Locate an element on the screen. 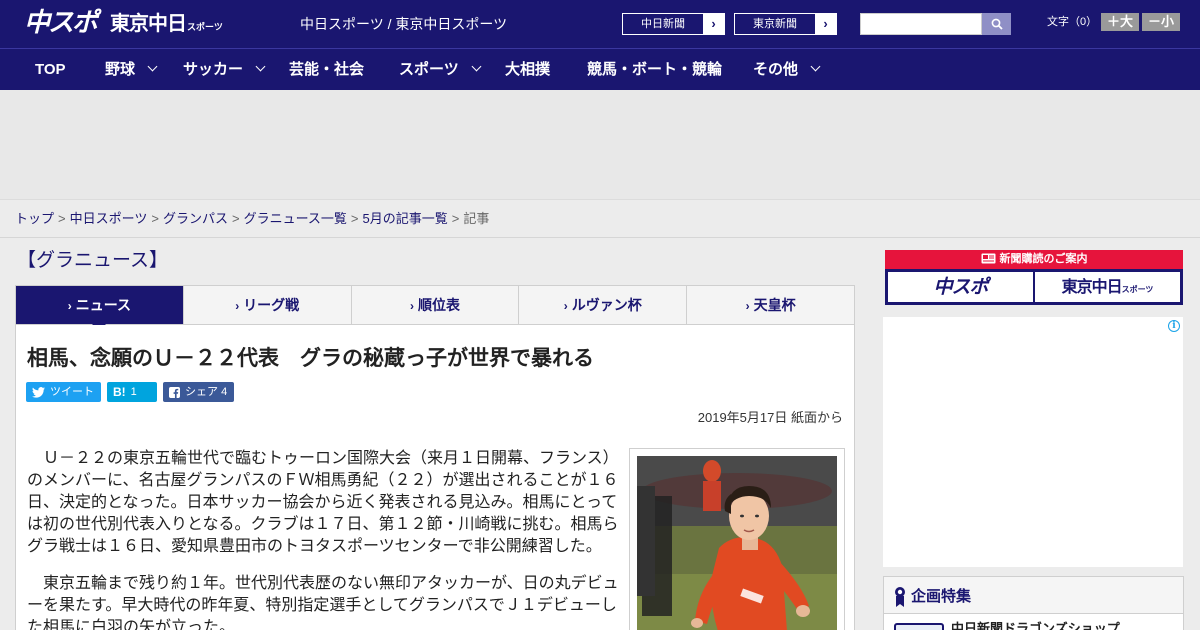 Image resolution: width=1200 pixels, height=630 pixels. search-icon is located at coordinates (997, 24).